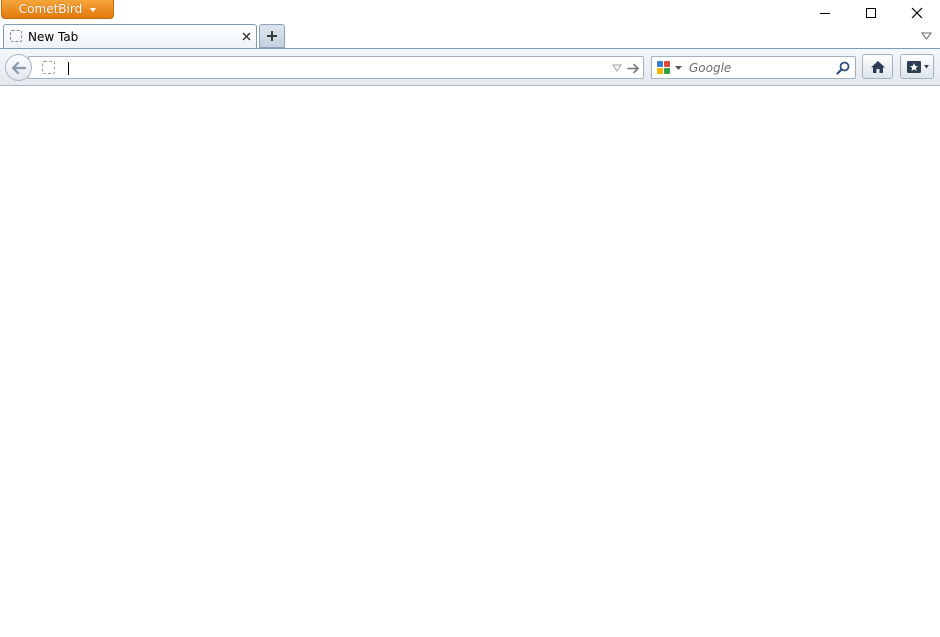 This screenshot has height=637, width=940. I want to click on tab-strip: New Tab, so click(470, 36).